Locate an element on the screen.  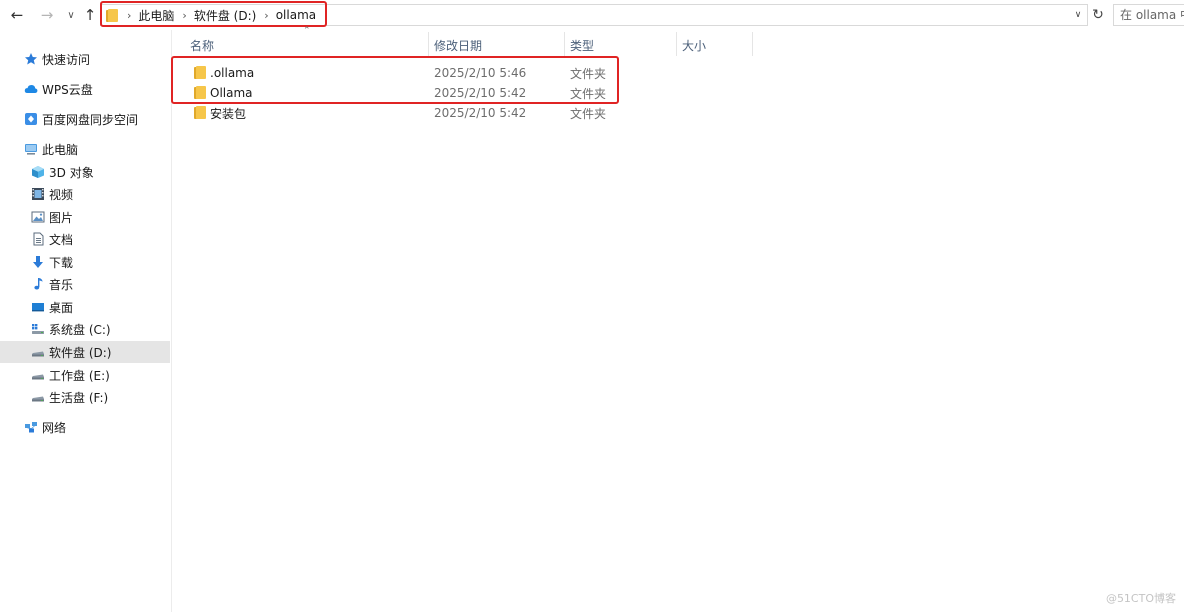
breadcrumb-drive-d: 软件盘 (D:) is located at coordinates (225, 15).